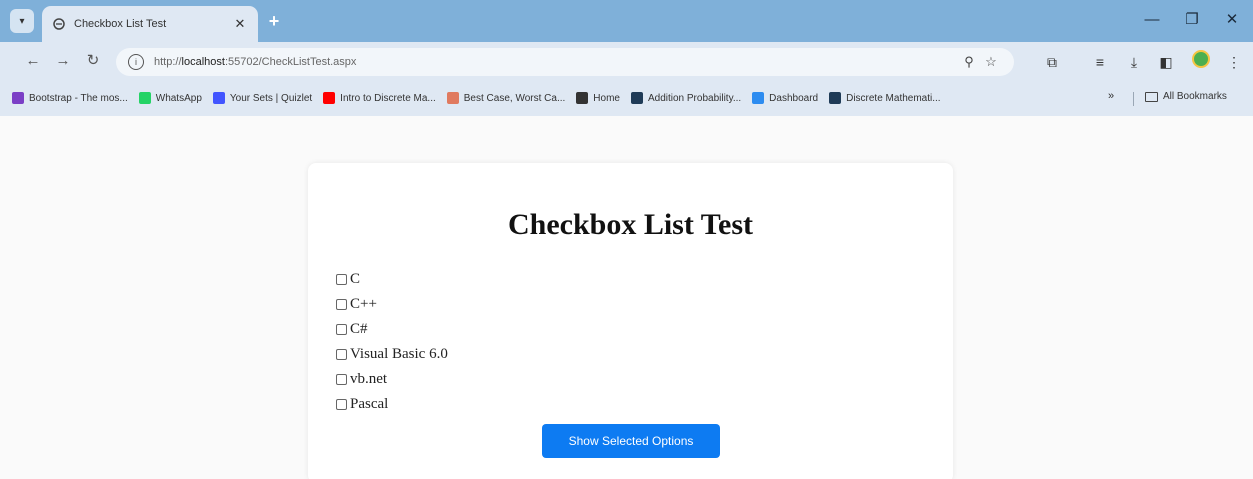 This screenshot has width=1253, height=479. I want to click on bookmarks-overflow-icon: », so click(1111, 96).